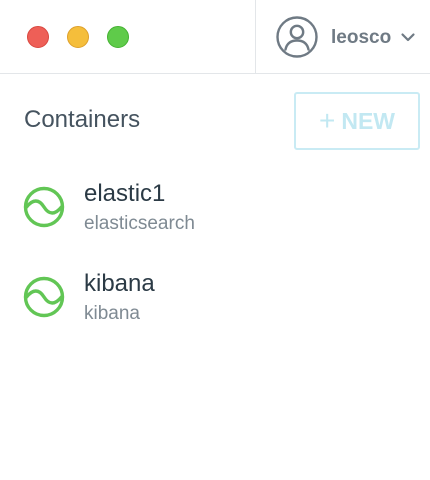 The height and width of the screenshot is (480, 430). What do you see at coordinates (78, 37) in the screenshot?
I see `minimize-window-button` at bounding box center [78, 37].